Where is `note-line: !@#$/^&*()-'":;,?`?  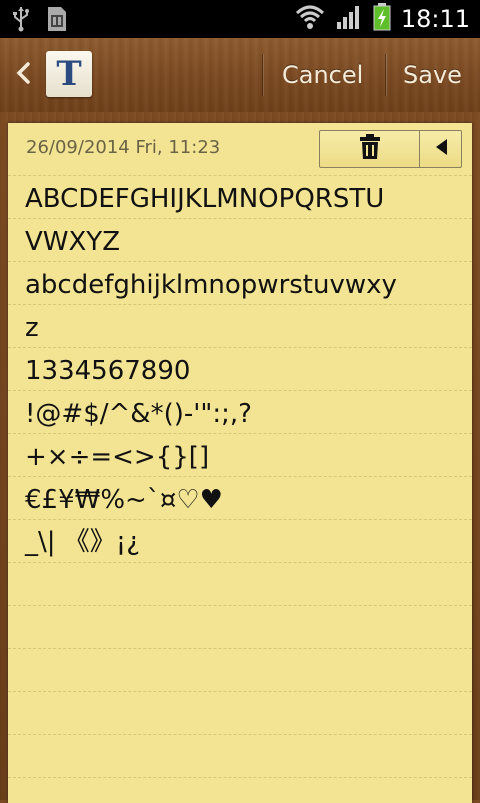
note-line: !@#$/^&*()-'":;,? is located at coordinates (240, 412).